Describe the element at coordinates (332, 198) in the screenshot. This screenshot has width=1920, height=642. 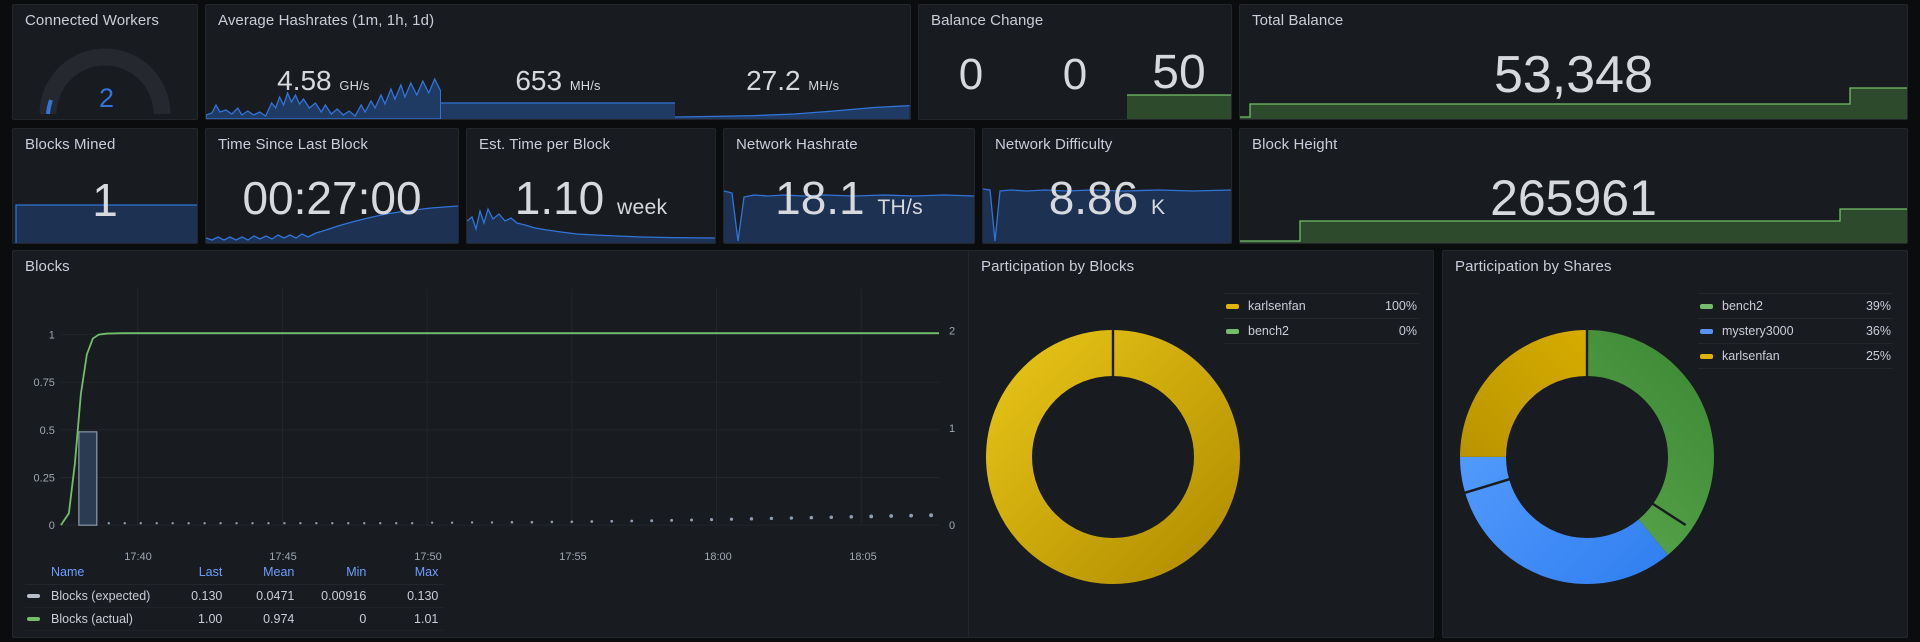
I see `stat-value-time-since-last-block: 00:27:00` at that location.